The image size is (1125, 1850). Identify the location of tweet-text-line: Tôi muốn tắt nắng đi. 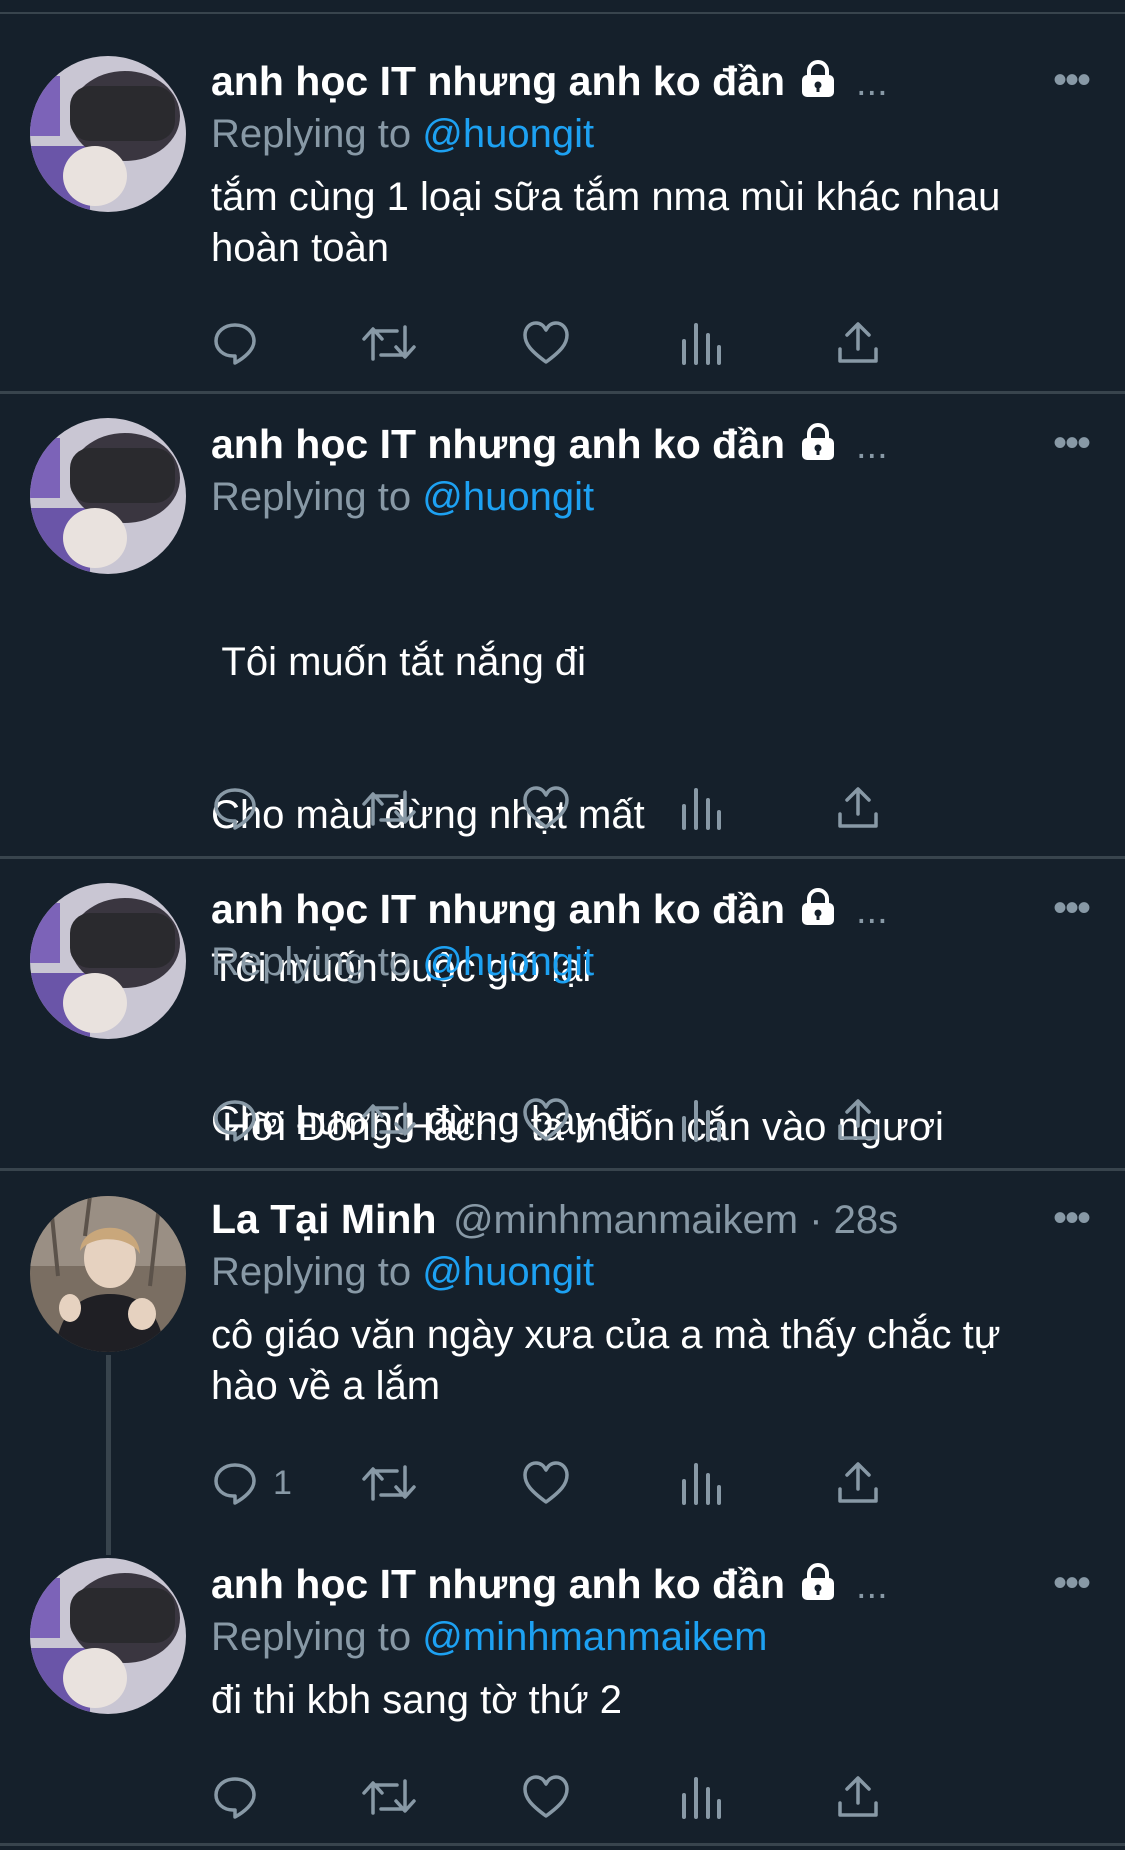
(399, 662).